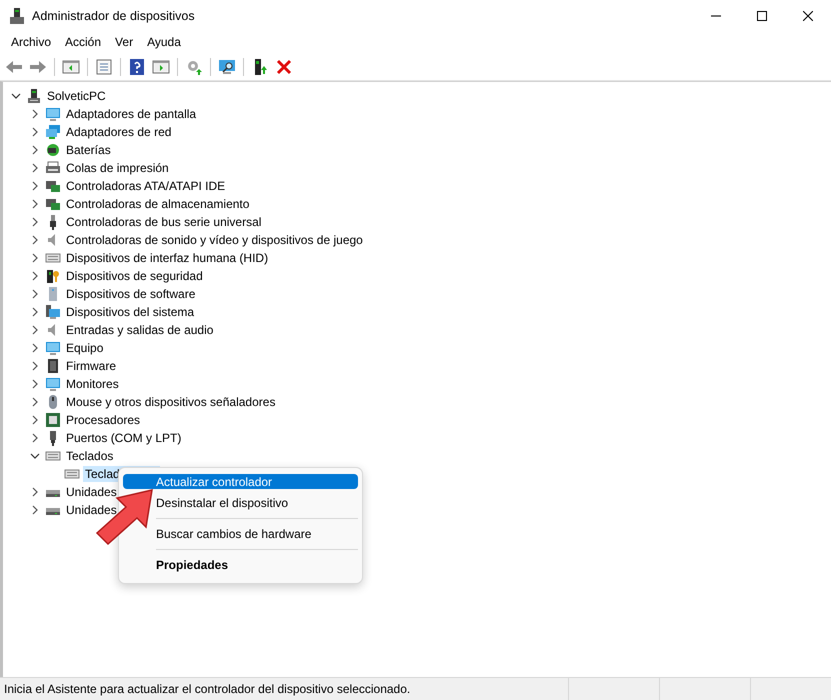 This screenshot has width=831, height=700. What do you see at coordinates (284, 689) in the screenshot?
I see `status-text: Inicia el Asistente para actualizar el controlador del dispositivo seleccionado.` at bounding box center [284, 689].